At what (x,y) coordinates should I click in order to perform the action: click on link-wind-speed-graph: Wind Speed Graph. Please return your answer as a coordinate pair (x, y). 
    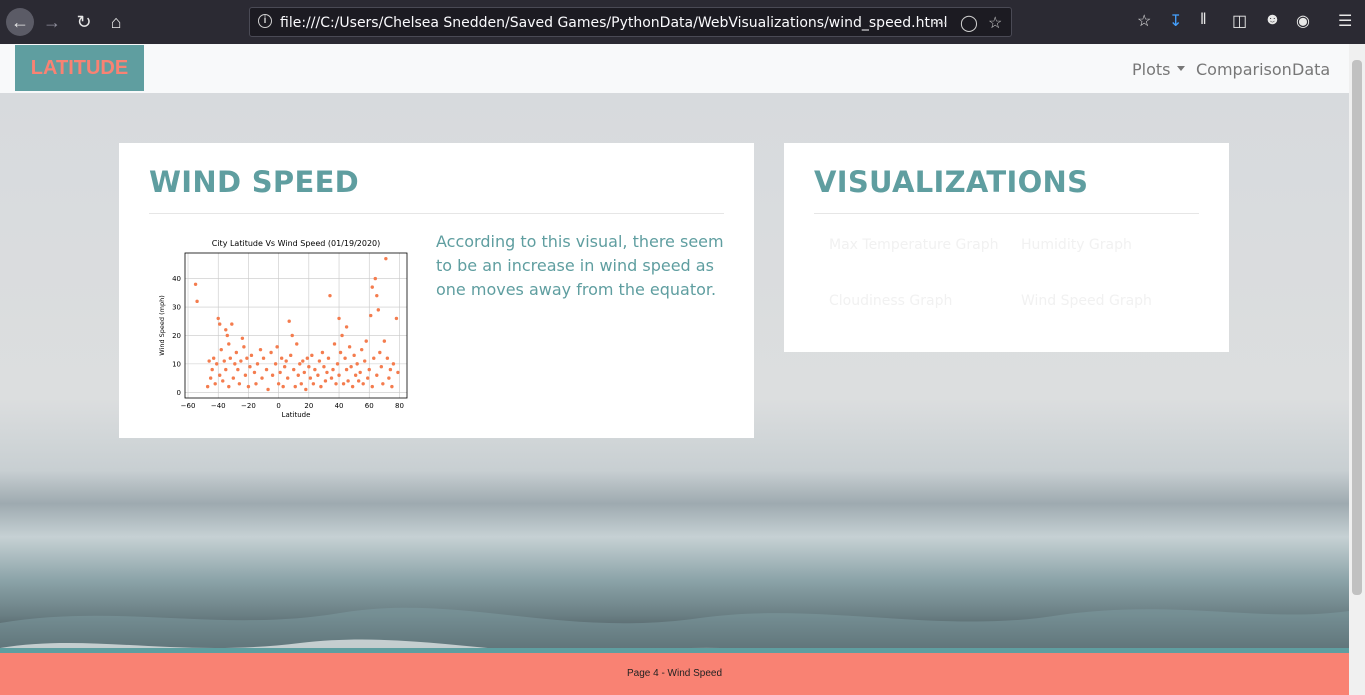
    Looking at the image, I should click on (1086, 301).